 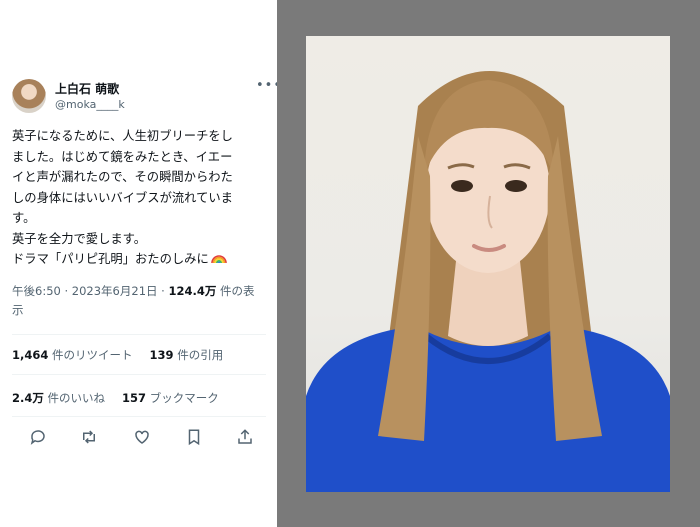 I want to click on quotes-label: 件の引用, so click(x=198, y=355).